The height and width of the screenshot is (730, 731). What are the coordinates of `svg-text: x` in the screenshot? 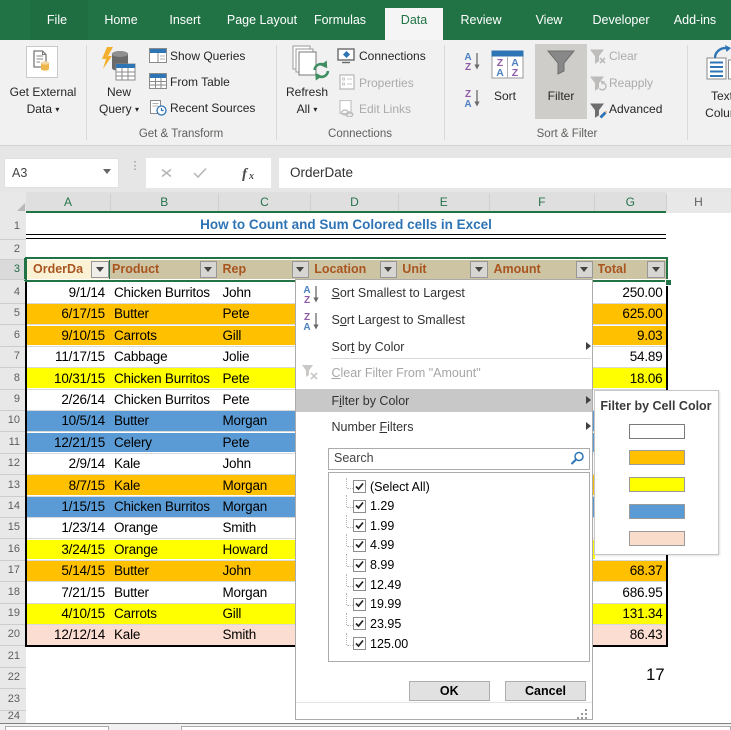 It's located at (251, 176).